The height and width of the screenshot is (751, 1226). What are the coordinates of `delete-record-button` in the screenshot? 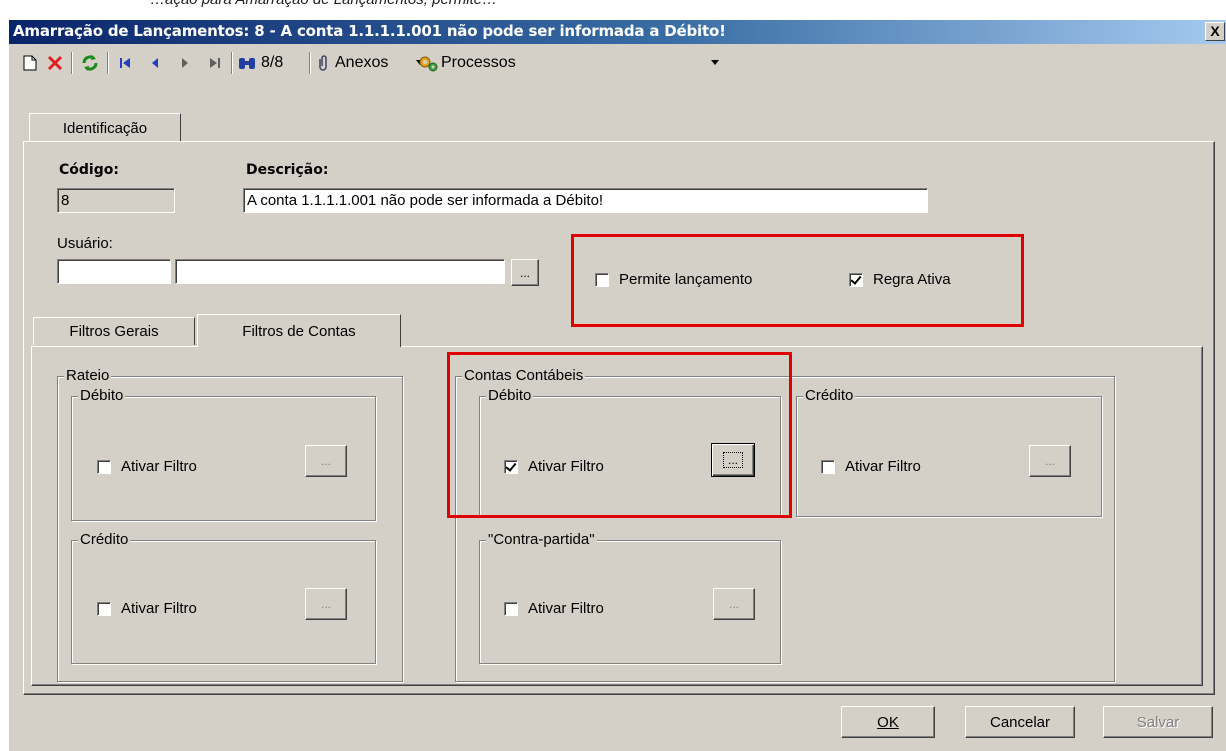 It's located at (55, 63).